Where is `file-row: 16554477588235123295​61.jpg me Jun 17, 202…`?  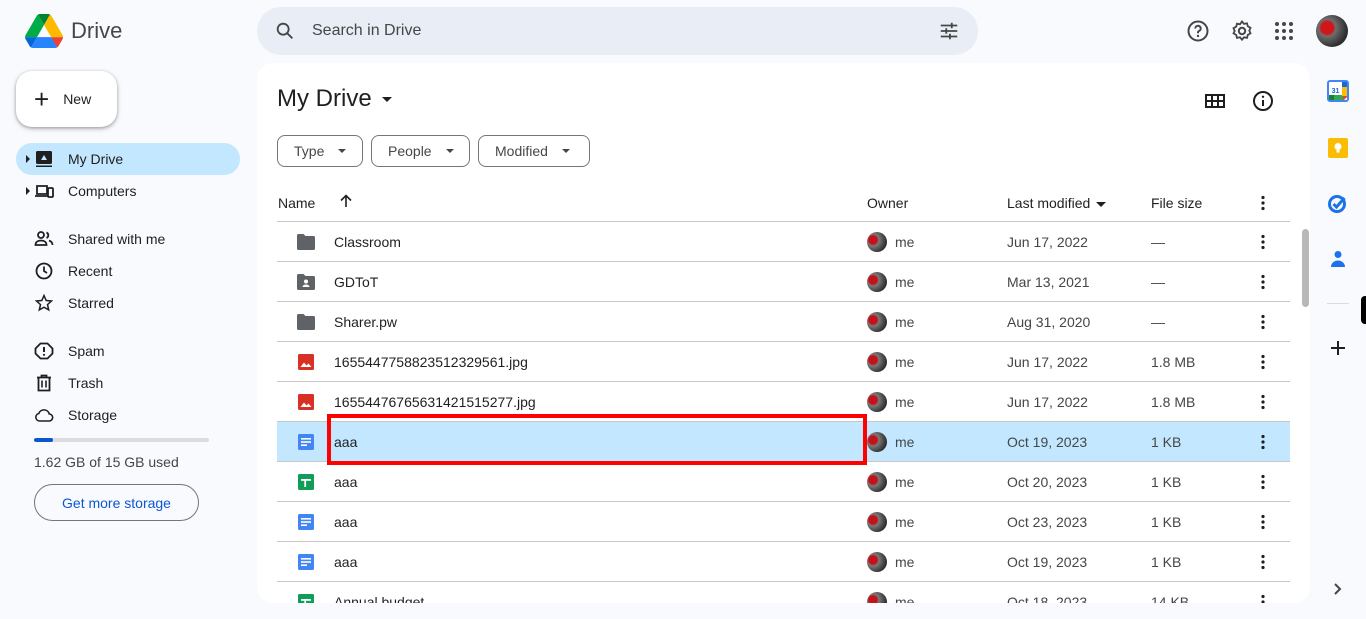
file-row: 16554477588235123295​61.jpg me Jun 17, 202… is located at coordinates (783, 362).